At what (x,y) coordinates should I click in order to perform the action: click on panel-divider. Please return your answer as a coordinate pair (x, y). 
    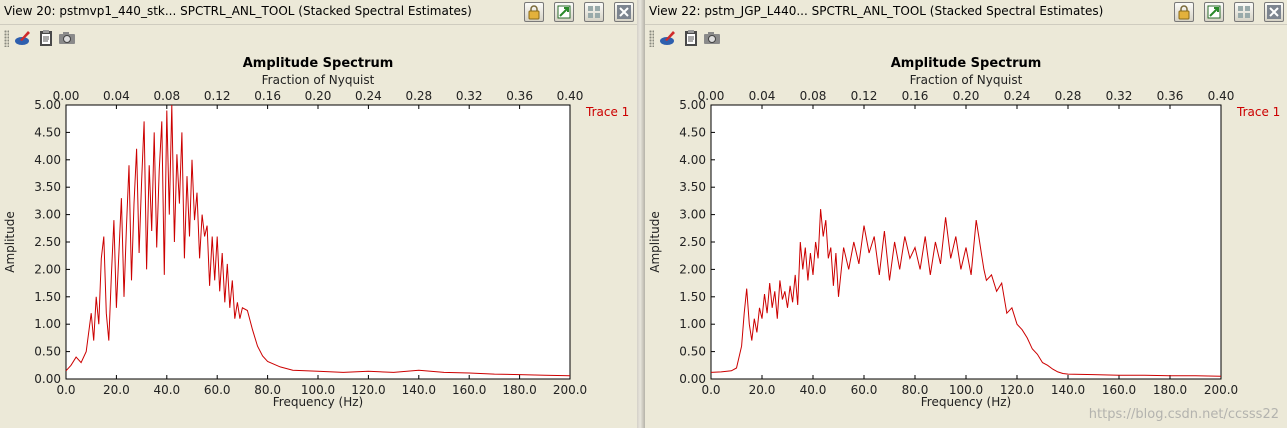
    Looking at the image, I should click on (641, 214).